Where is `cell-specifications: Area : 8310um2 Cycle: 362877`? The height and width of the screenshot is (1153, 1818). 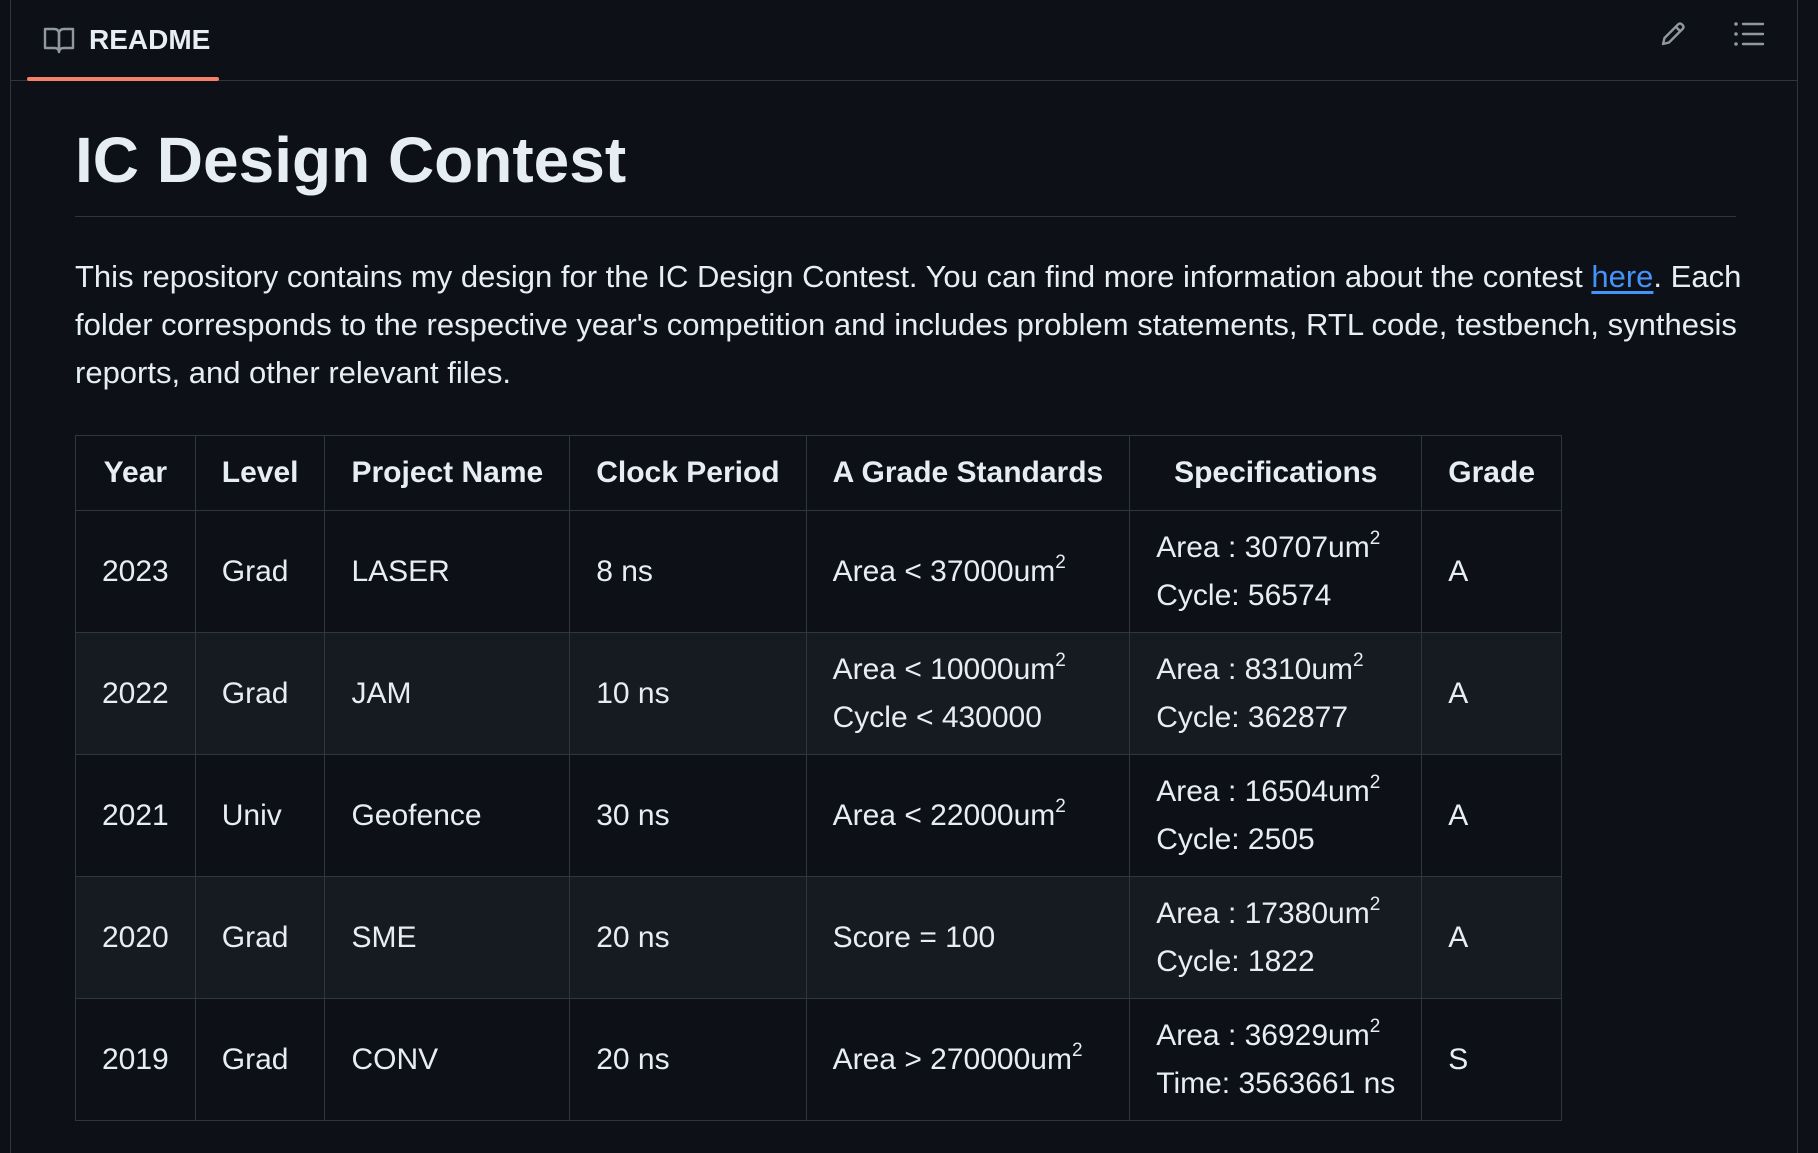
cell-specifications: Area : 8310um2 Cycle: 362877 is located at coordinates (1276, 693).